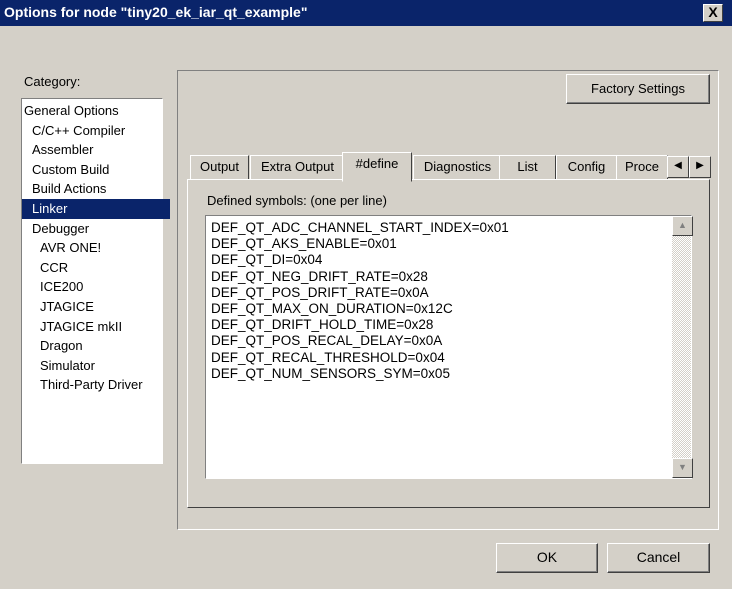 The width and height of the screenshot is (732, 589). I want to click on arrow-left-icon: ◀, so click(678, 165).